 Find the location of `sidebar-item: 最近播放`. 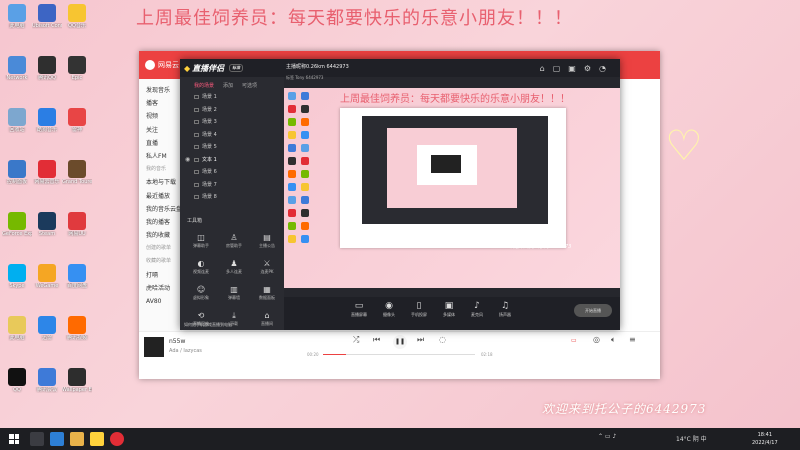

sidebar-item: 最近播放 is located at coordinates (160, 196).